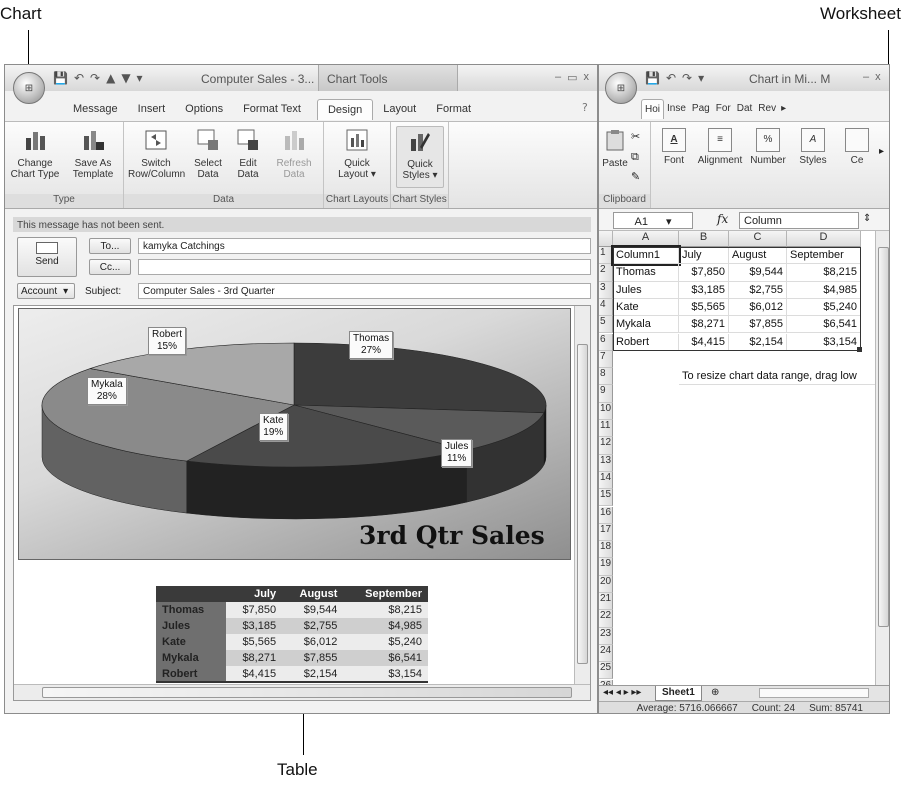  I want to click on row-header: 17, so click(606, 532).